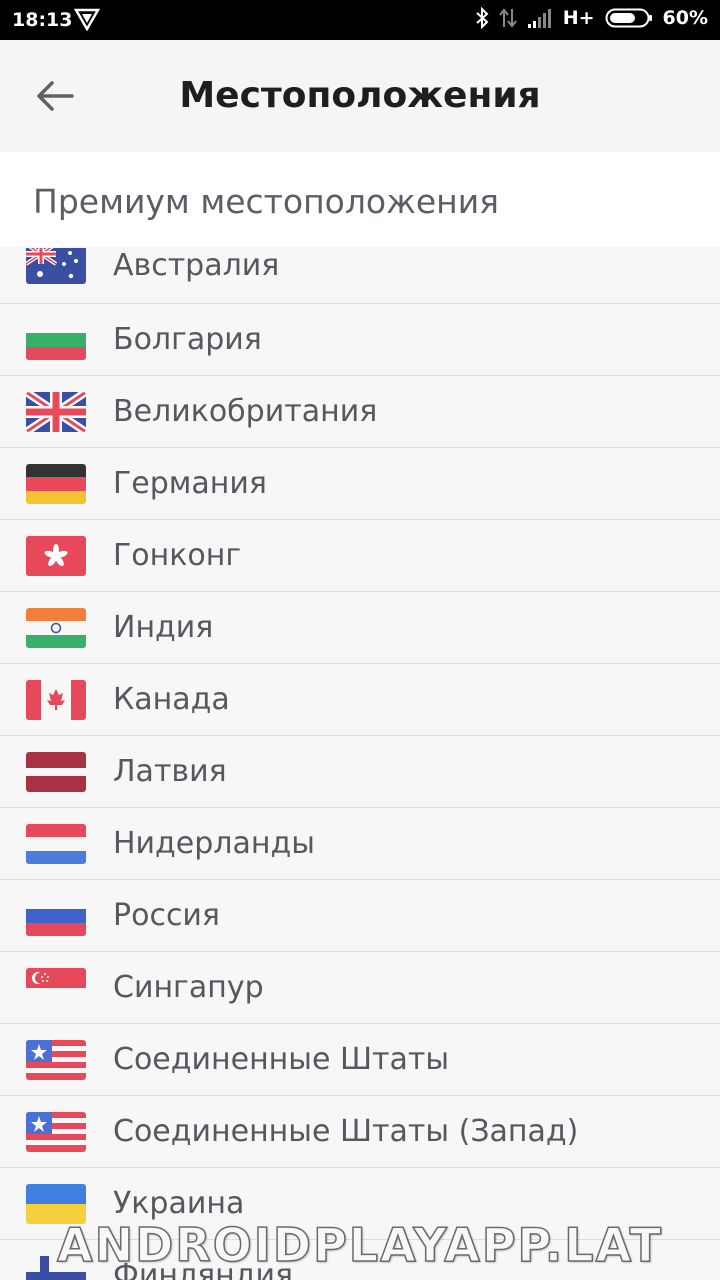 This screenshot has width=720, height=1280. I want to click on location-item-united-kingdom: Великобритания, so click(360, 412).